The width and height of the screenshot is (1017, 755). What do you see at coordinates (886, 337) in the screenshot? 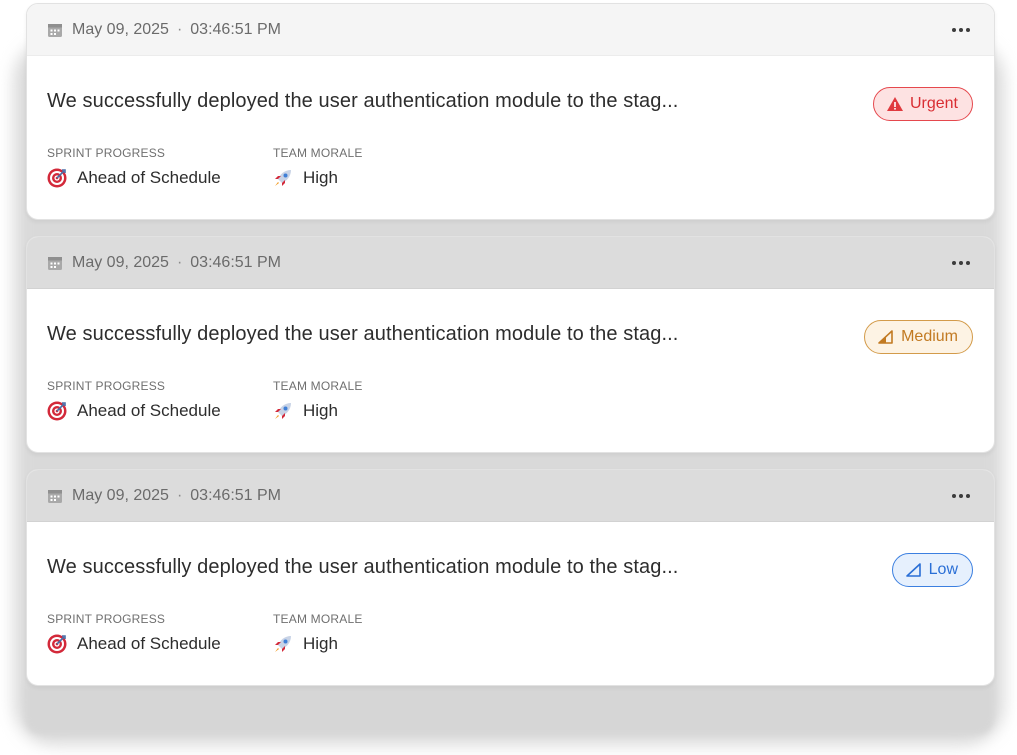
I see `signal-medium-icon` at bounding box center [886, 337].